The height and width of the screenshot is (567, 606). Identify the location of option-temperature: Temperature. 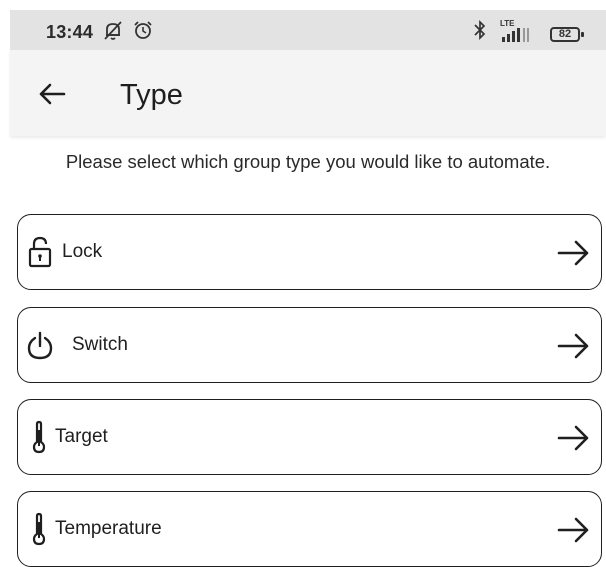
(309, 529).